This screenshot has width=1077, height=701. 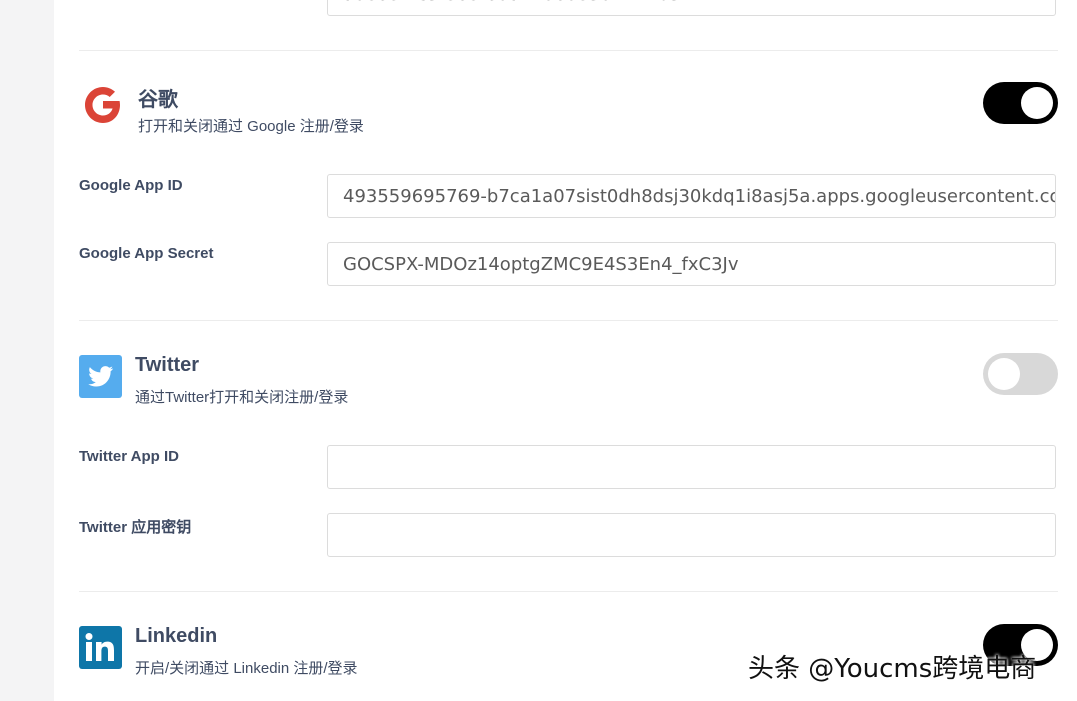 I want to click on twitter-login-toggle, so click(x=1020, y=374).